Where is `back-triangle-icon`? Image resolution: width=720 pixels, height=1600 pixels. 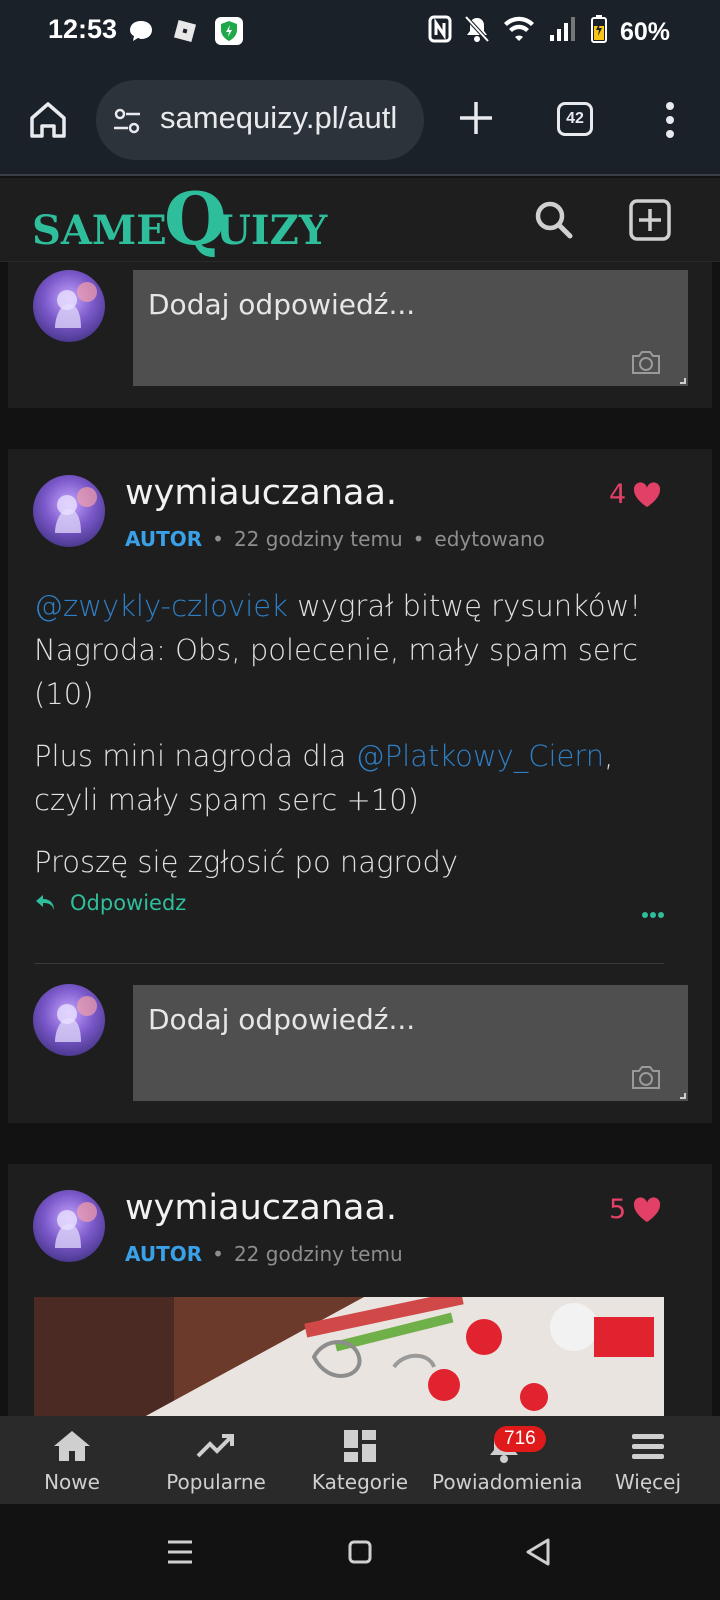 back-triangle-icon is located at coordinates (538, 1552).